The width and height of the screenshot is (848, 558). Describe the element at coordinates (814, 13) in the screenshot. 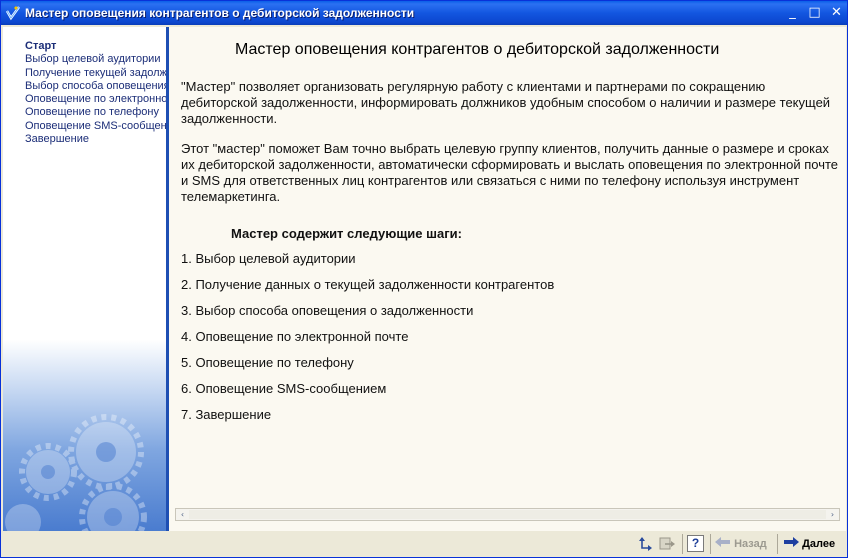

I see `maximize-button: □` at that location.